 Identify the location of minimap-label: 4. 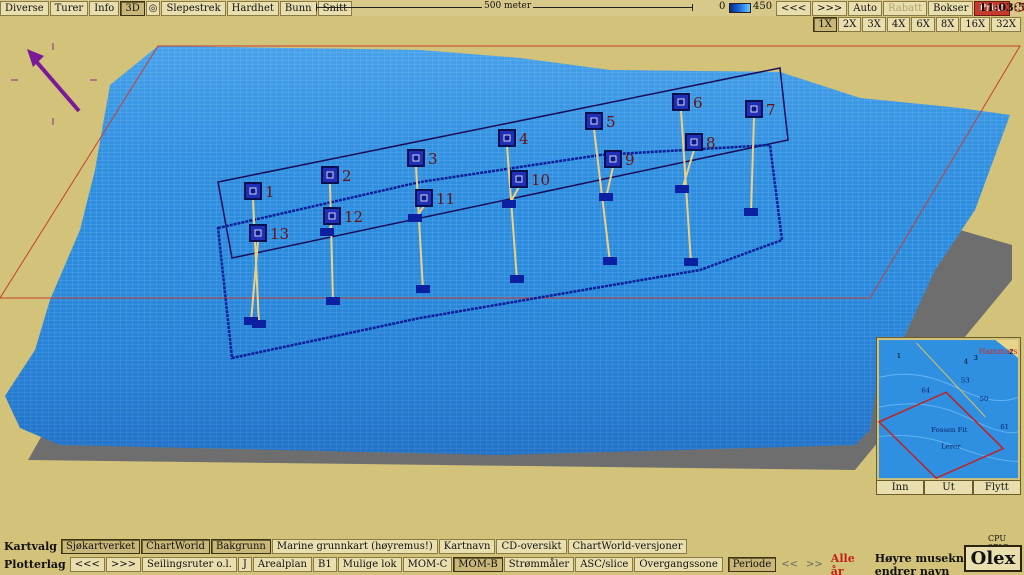
(966, 362).